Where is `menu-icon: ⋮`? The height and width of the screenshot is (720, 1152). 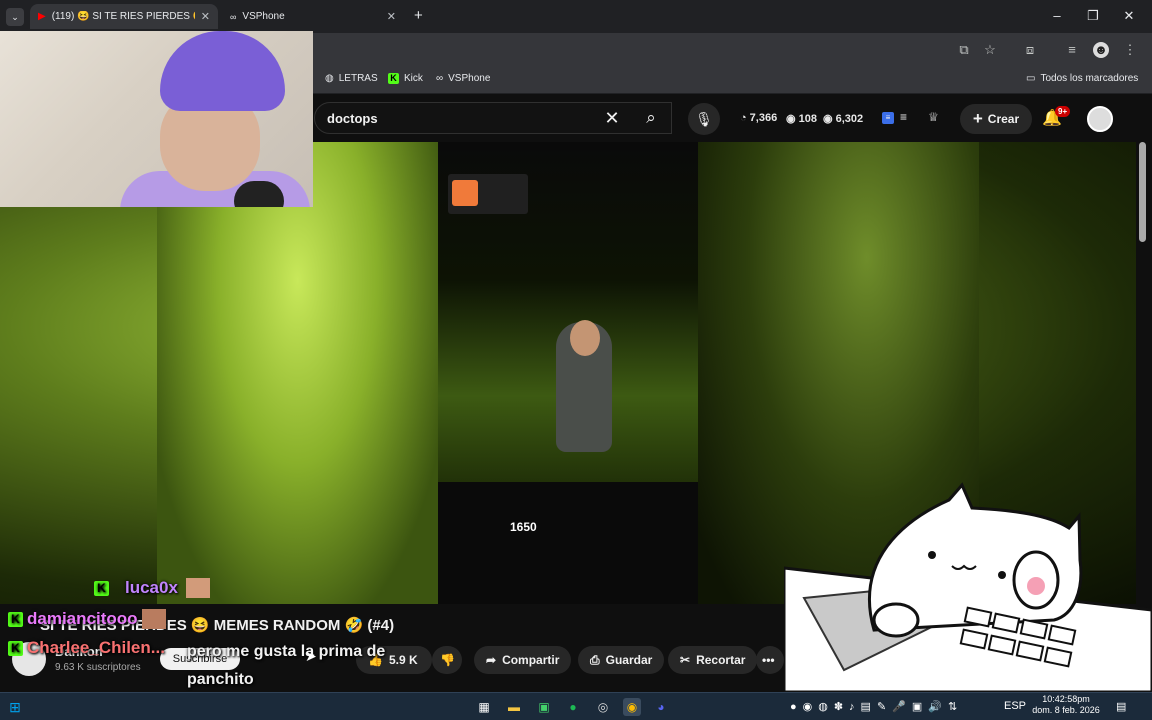
menu-icon: ⋮ is located at coordinates (1130, 50).